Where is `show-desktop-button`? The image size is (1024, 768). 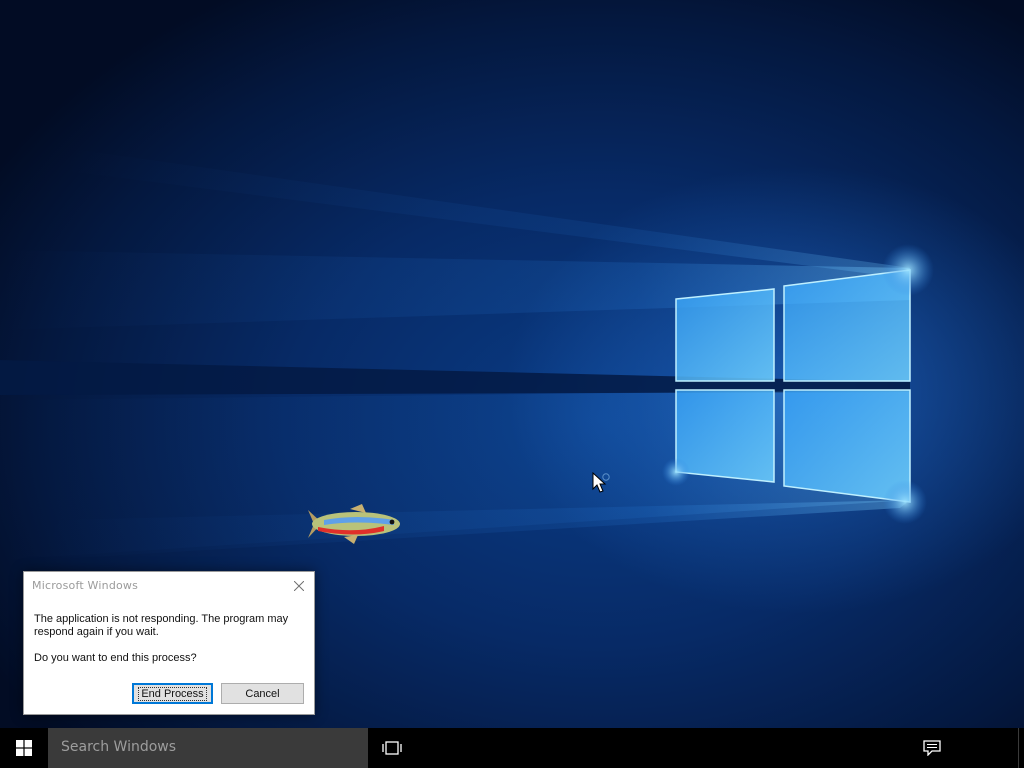
show-desktop-button is located at coordinates (1021, 748).